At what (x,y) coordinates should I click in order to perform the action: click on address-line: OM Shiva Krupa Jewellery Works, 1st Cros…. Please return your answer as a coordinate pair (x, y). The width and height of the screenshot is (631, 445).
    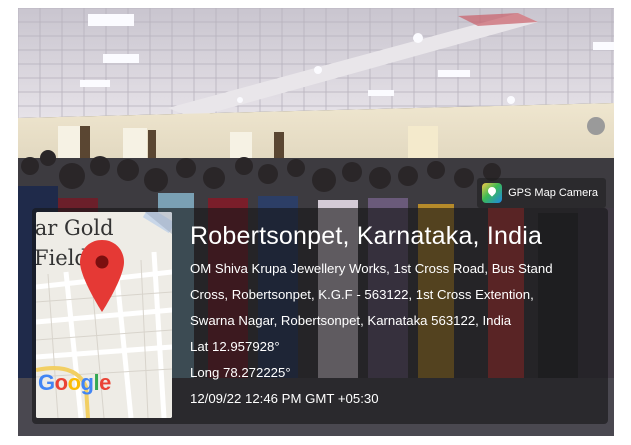
    Looking at the image, I should click on (371, 268).